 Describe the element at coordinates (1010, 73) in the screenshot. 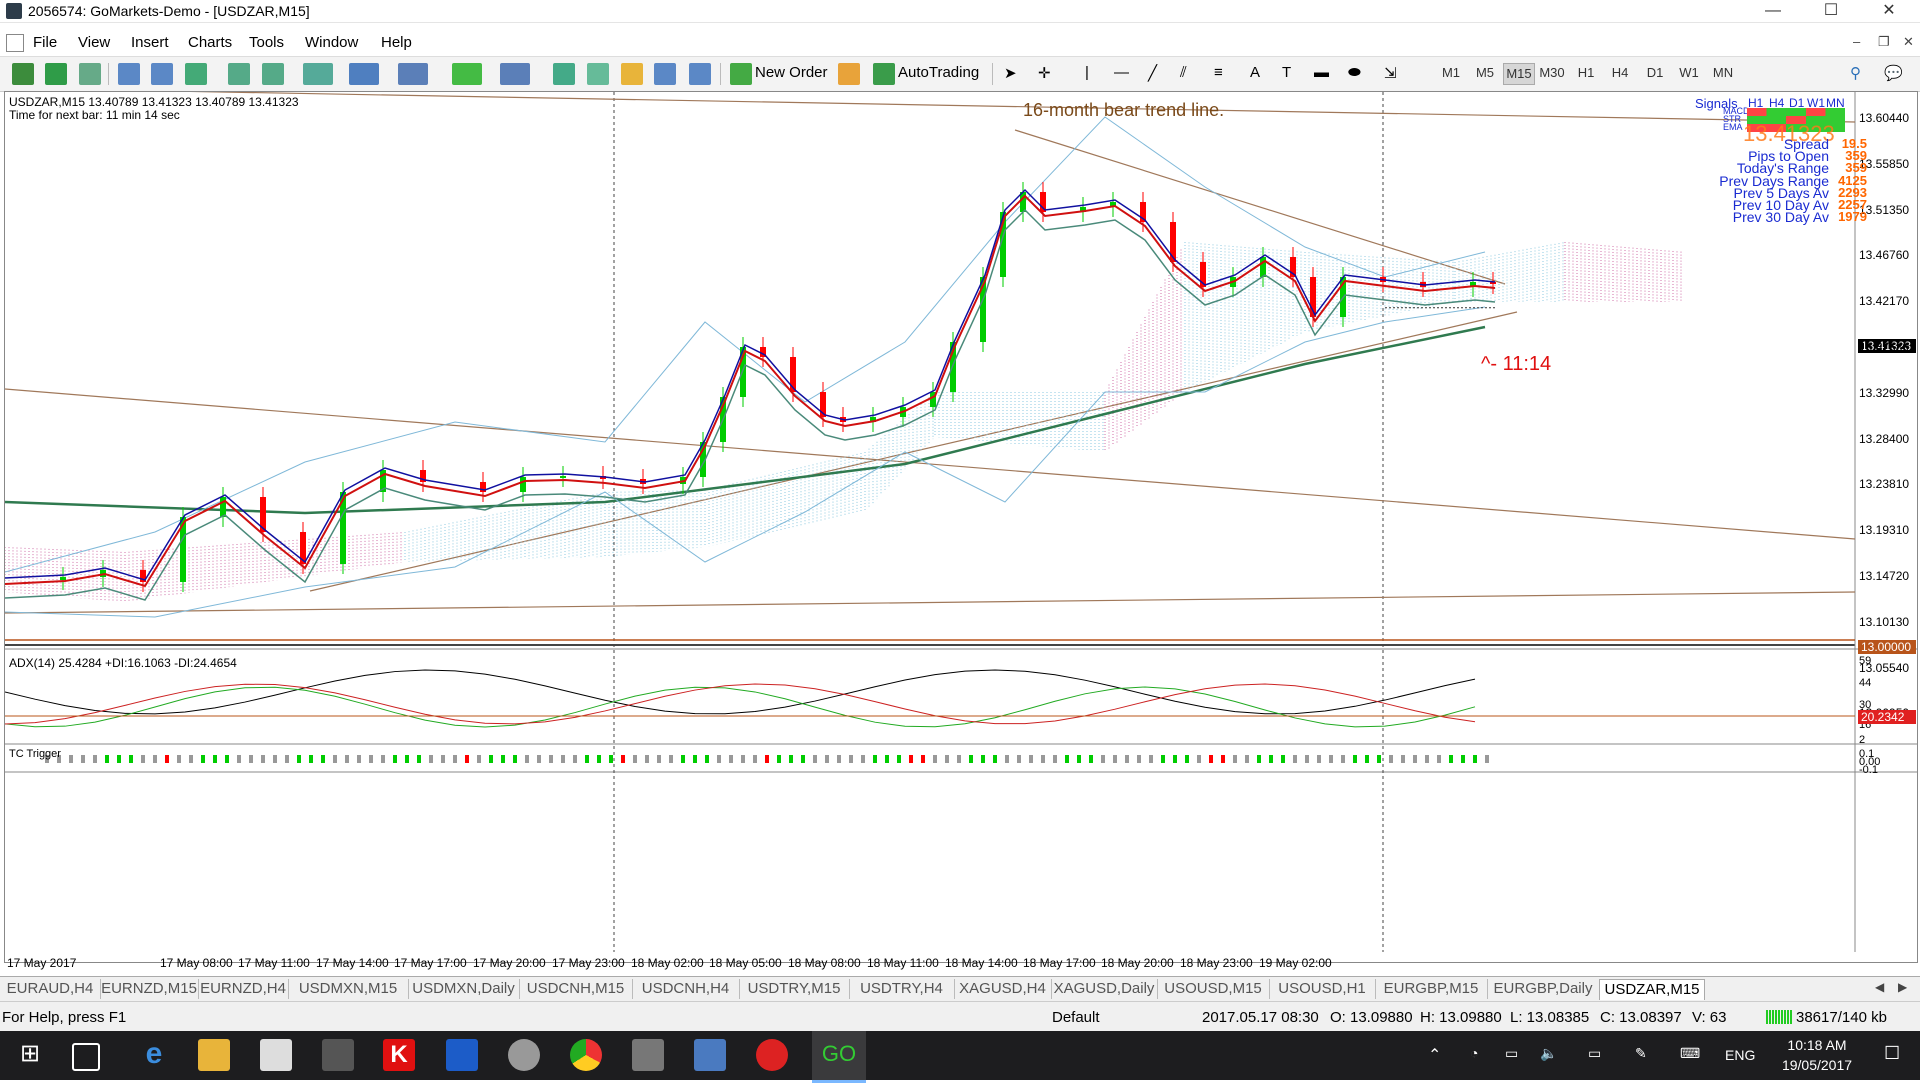

I see `cursor-icon: ➤` at that location.